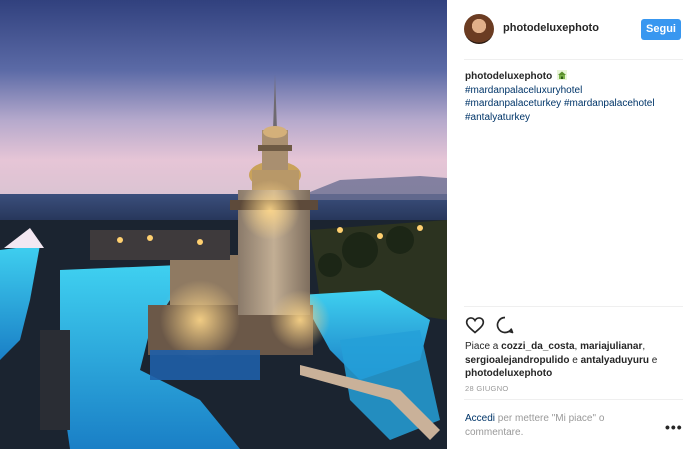 The image size is (695, 449). Describe the element at coordinates (497, 117) in the screenshot. I see `hashtag-link: #antalyaturkey` at that location.